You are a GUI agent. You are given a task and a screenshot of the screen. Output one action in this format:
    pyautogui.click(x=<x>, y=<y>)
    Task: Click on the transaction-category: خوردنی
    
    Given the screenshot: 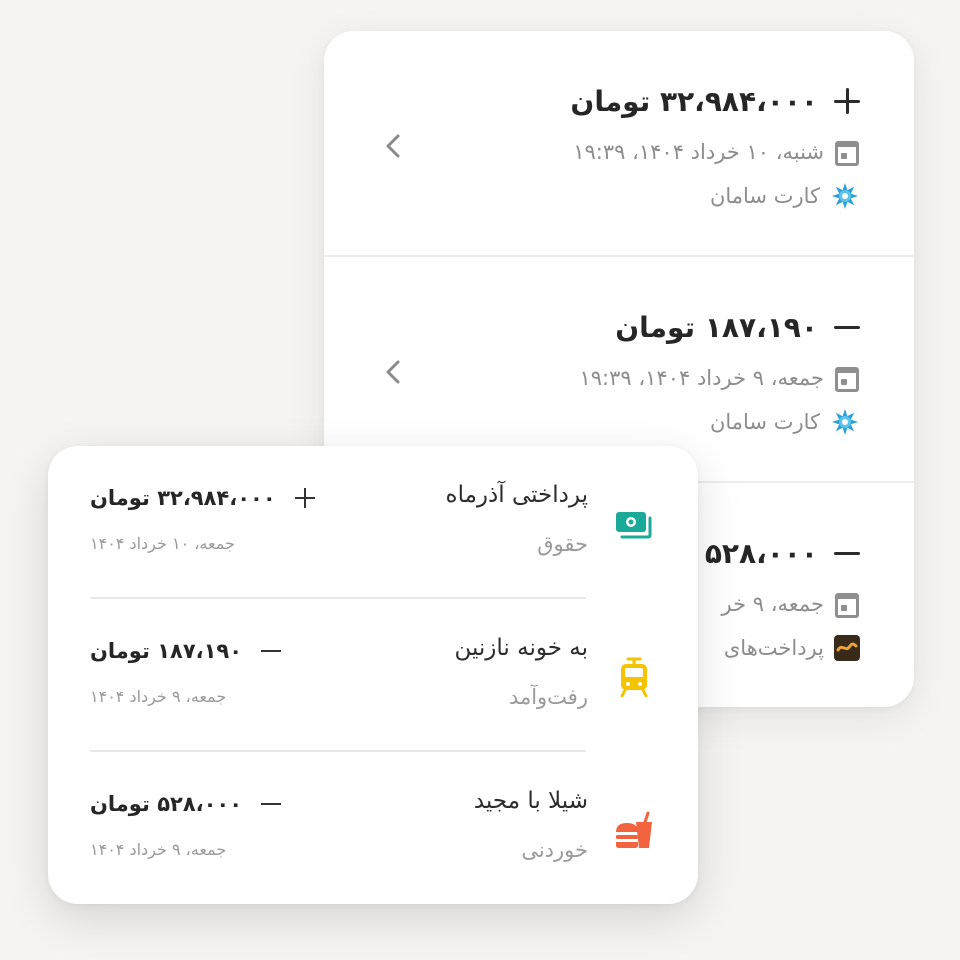 What is the action you would take?
    pyautogui.click(x=554, y=850)
    